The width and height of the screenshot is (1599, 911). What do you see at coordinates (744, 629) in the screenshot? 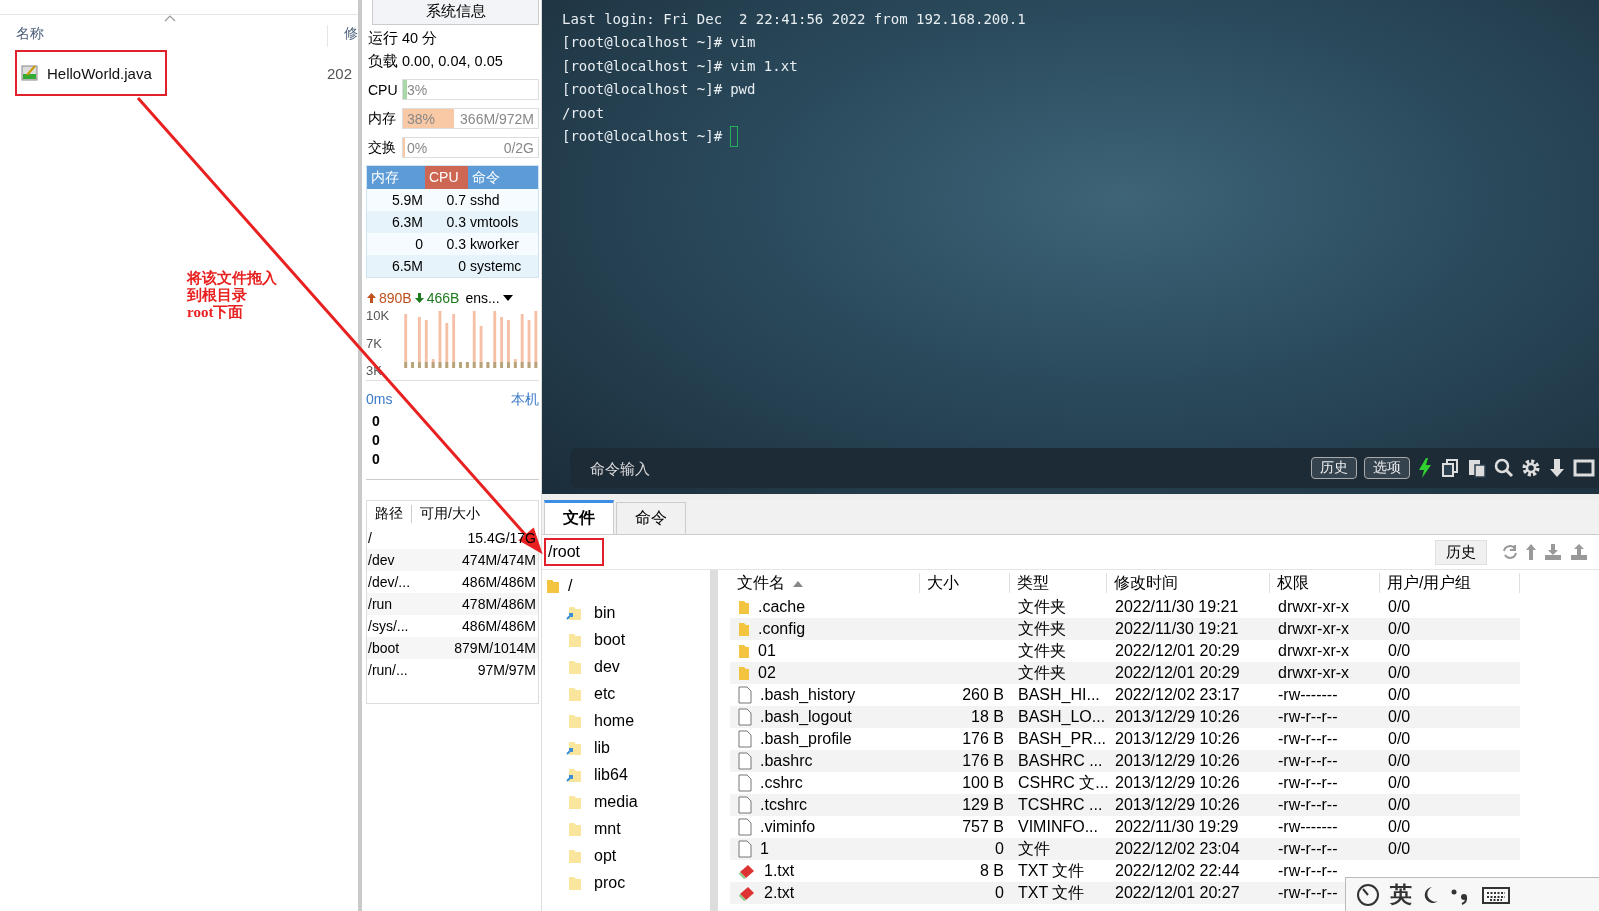
I see `folder-icon` at bounding box center [744, 629].